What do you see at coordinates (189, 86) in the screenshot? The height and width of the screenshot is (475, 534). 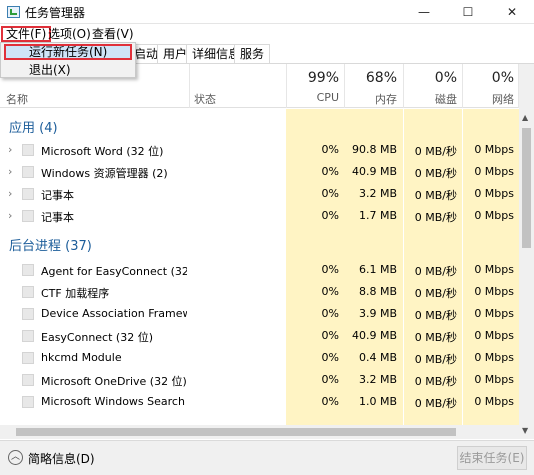 I see `col-divider` at bounding box center [189, 86].